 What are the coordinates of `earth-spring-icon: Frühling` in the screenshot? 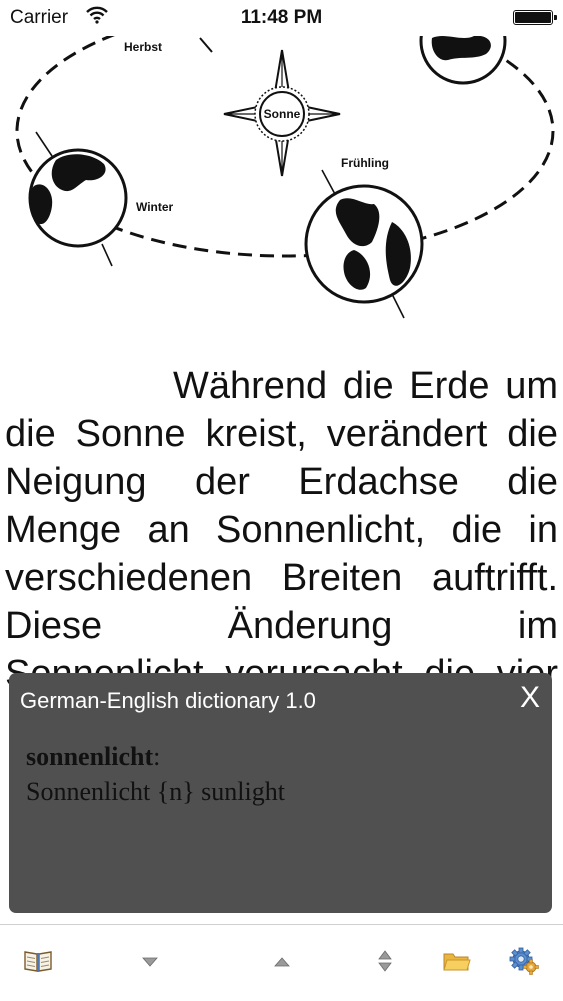 It's located at (364, 237).